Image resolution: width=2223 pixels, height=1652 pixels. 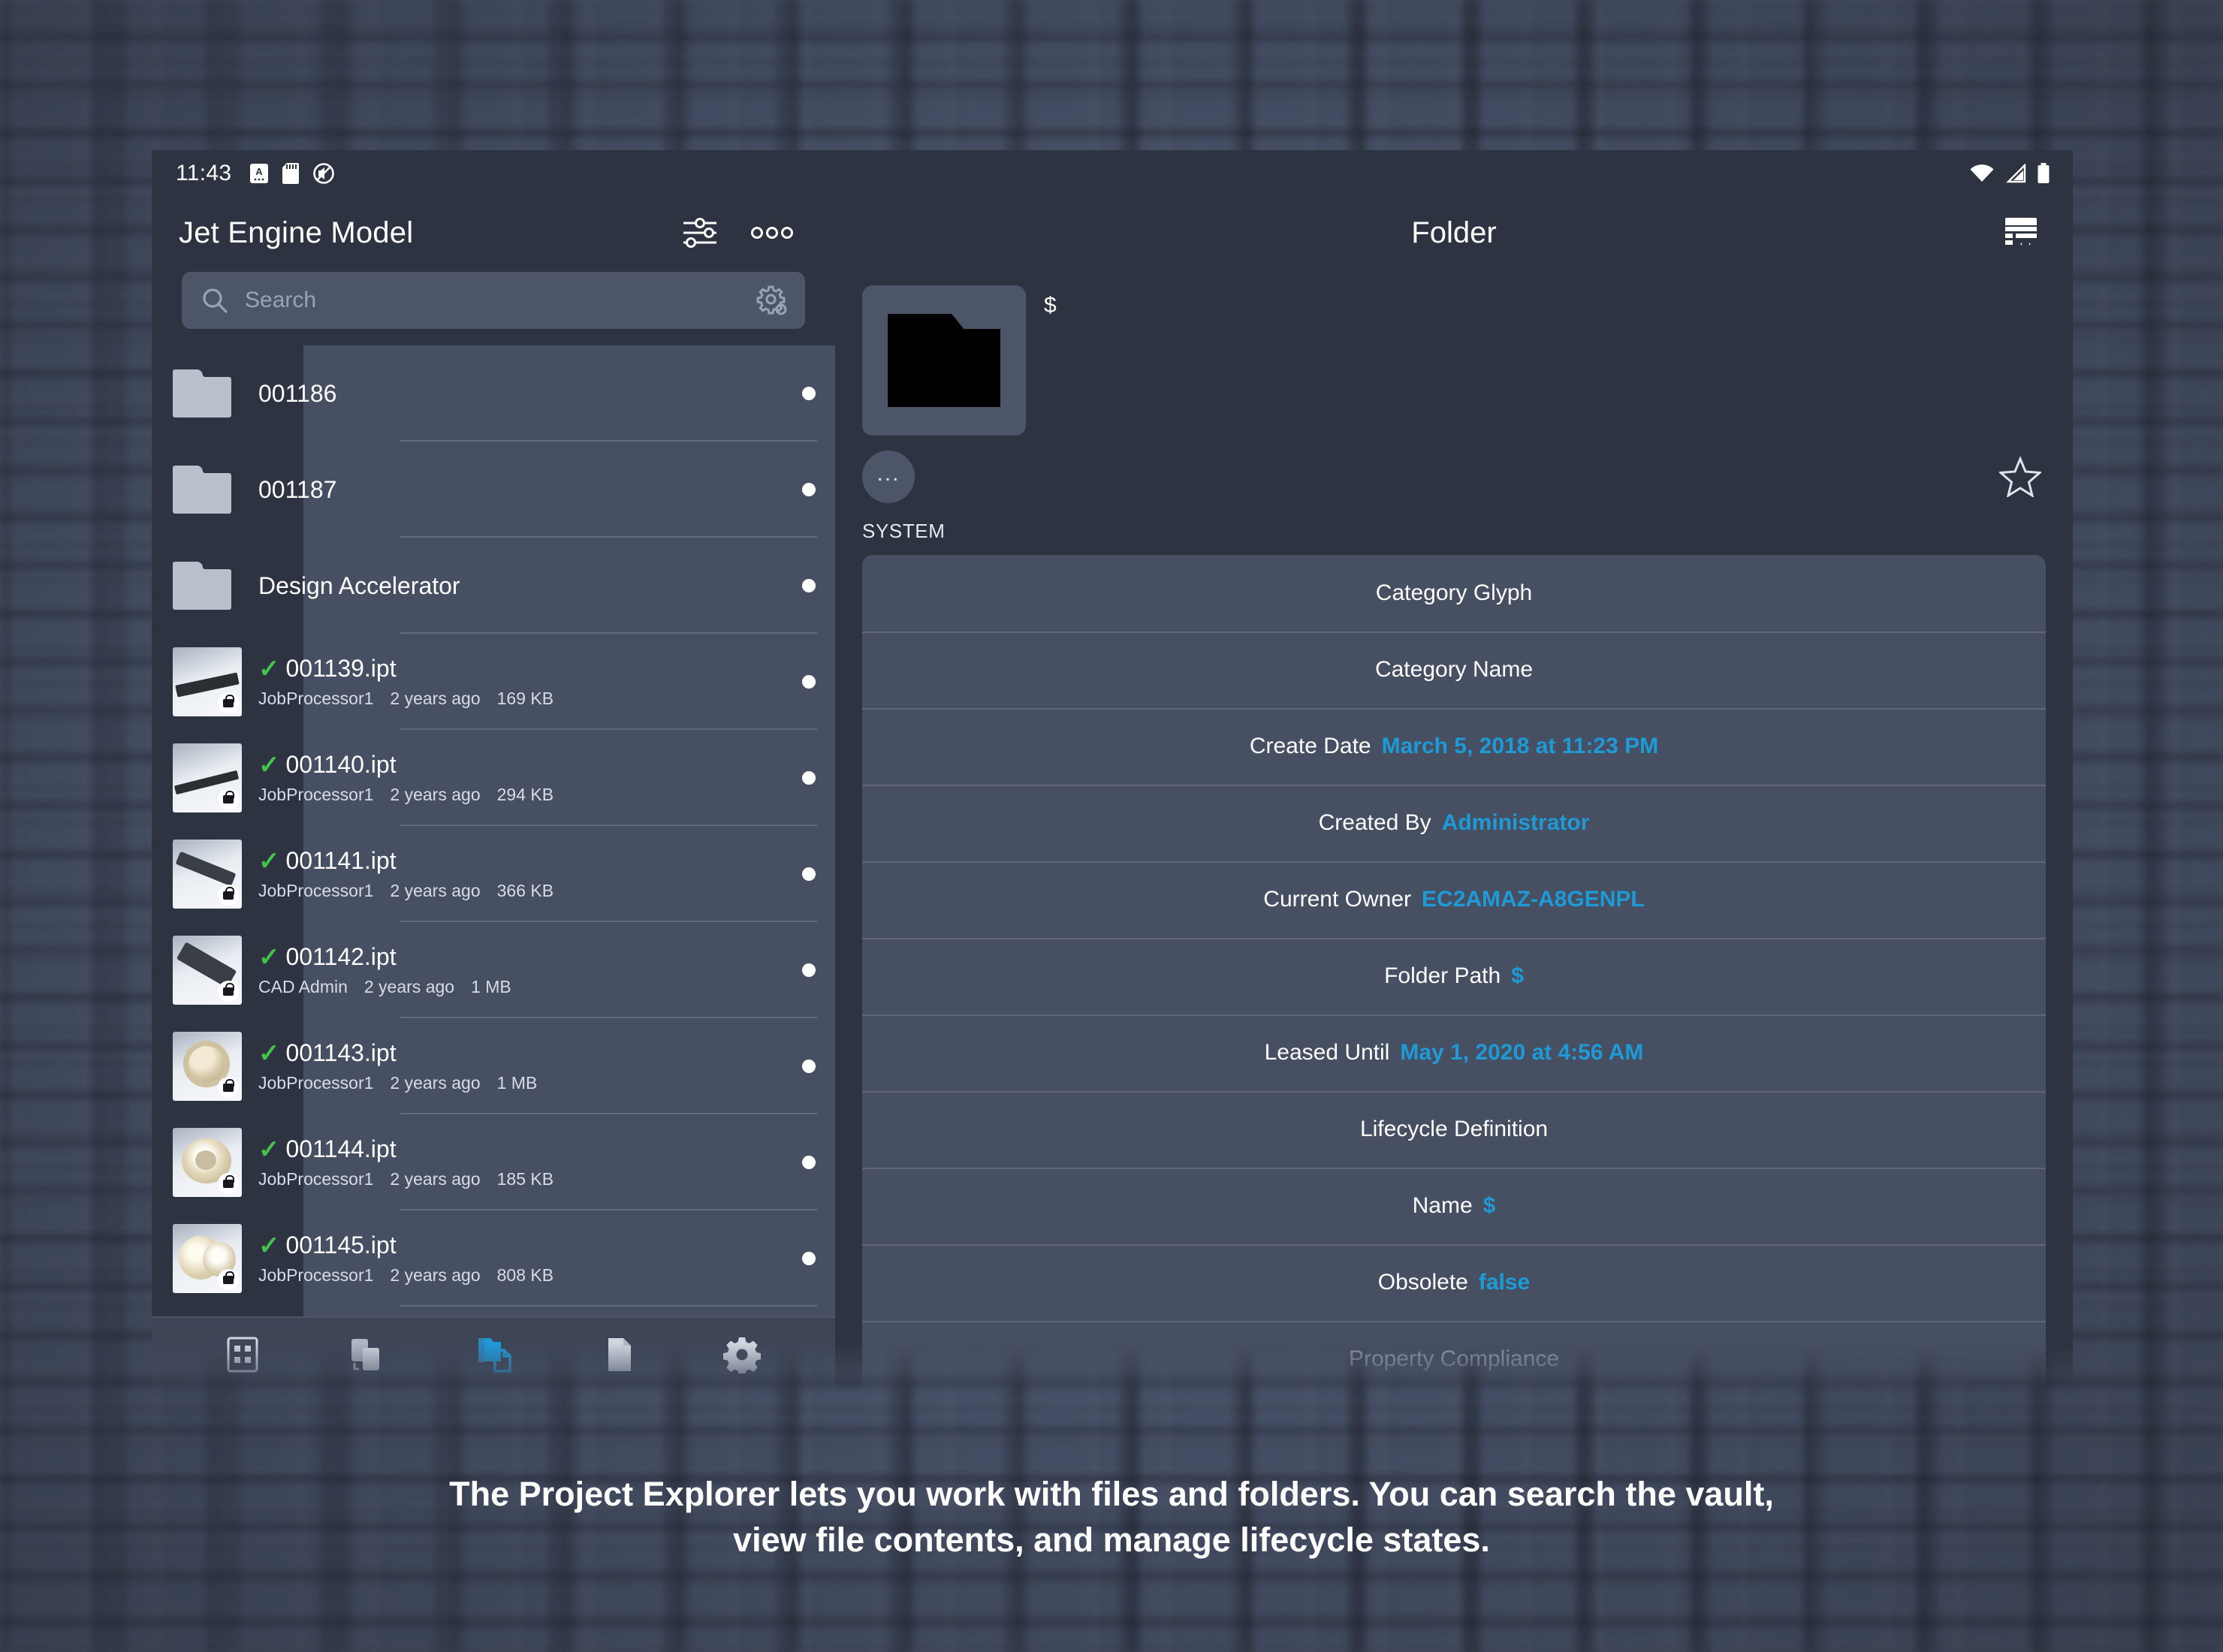 I want to click on search-icon, so click(x=214, y=300).